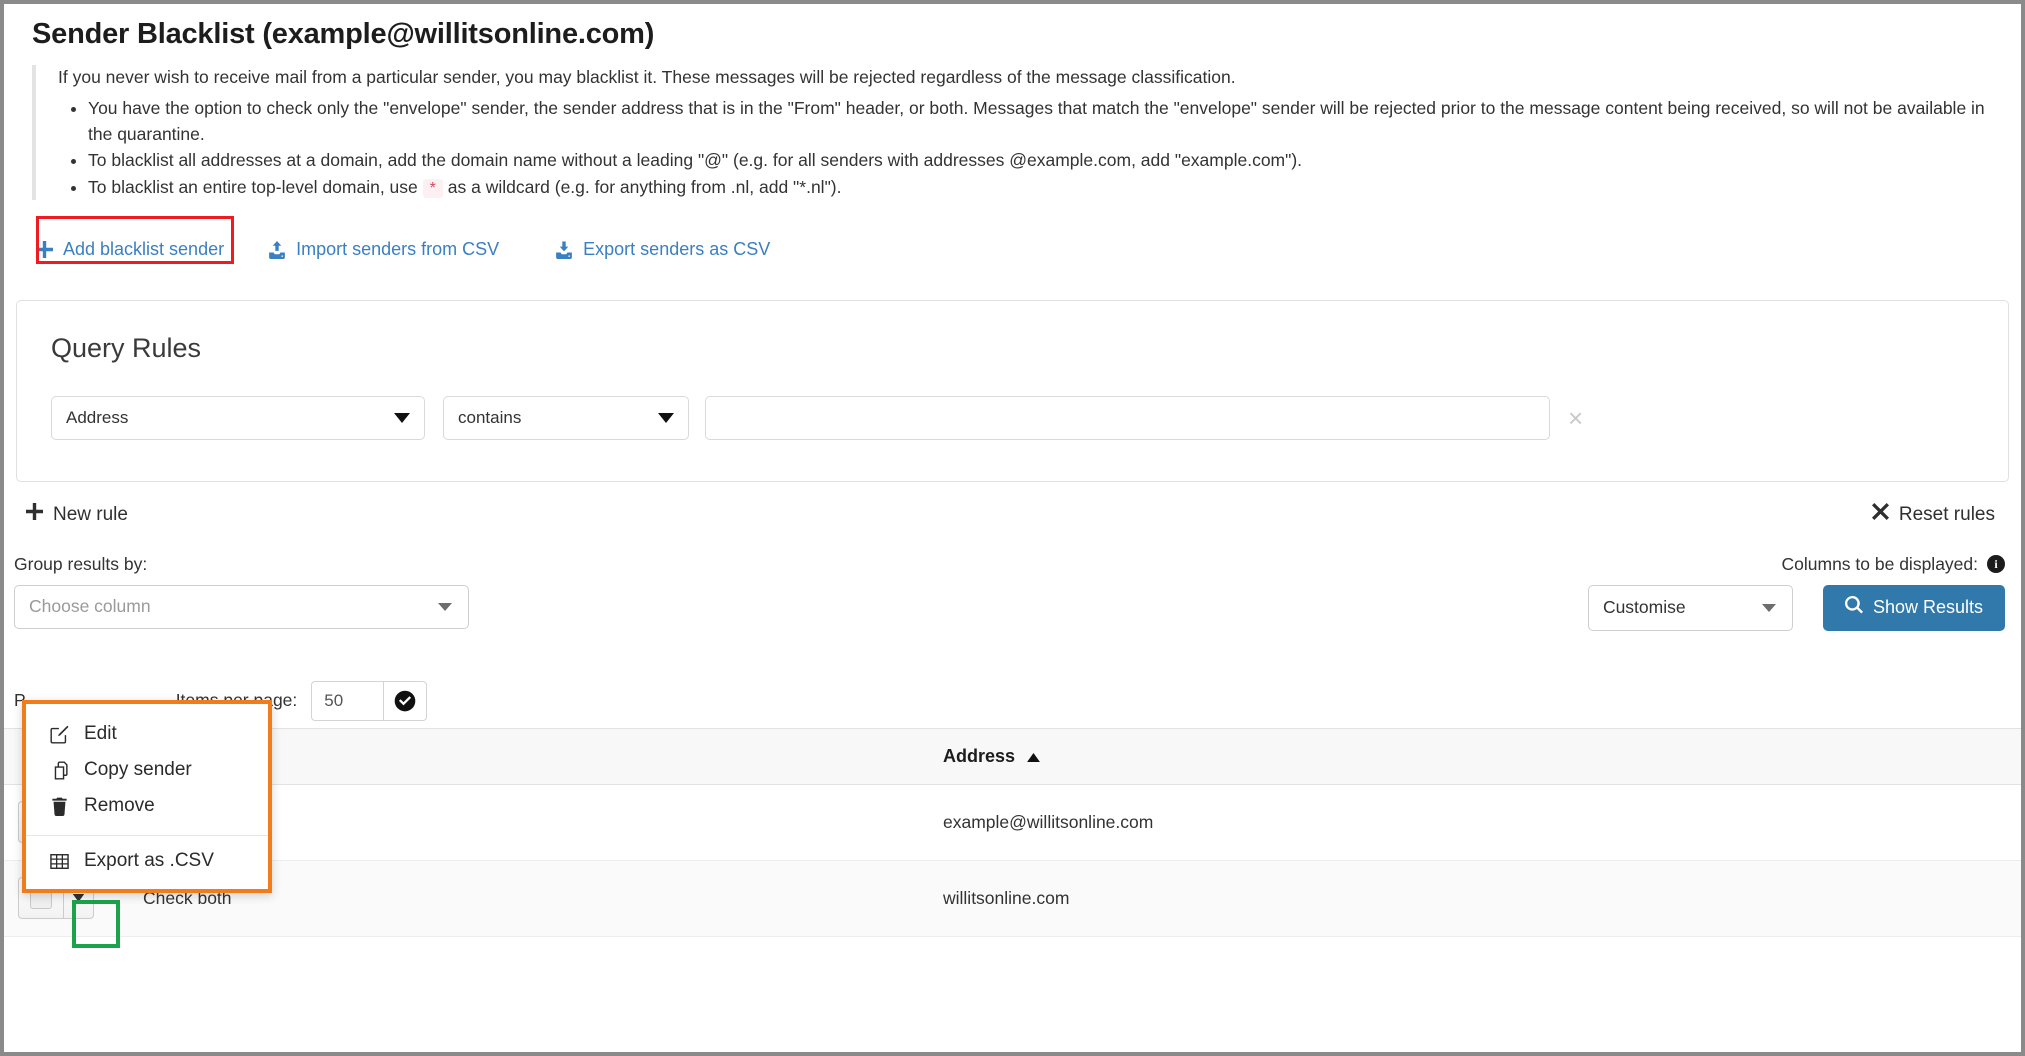 This screenshot has height=1056, width=2025. I want to click on context-menu-item-export-csv: Export as .CSV, so click(147, 861).